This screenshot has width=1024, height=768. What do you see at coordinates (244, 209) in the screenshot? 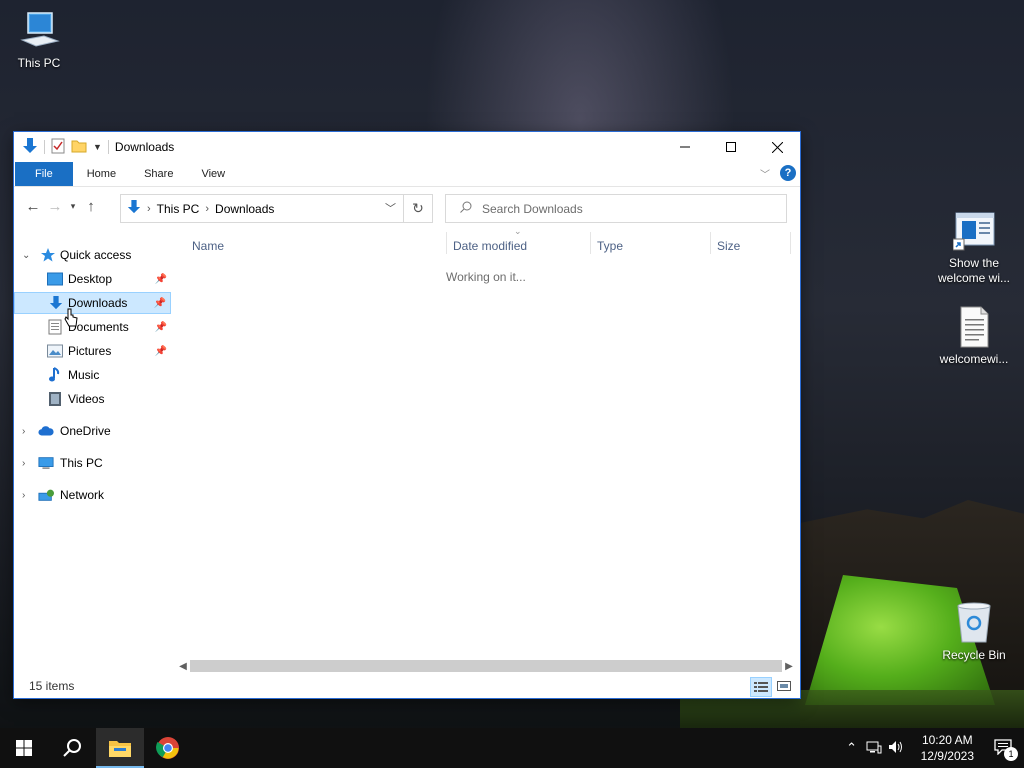
I see `breadcrumb-downloads: Downloads` at bounding box center [244, 209].